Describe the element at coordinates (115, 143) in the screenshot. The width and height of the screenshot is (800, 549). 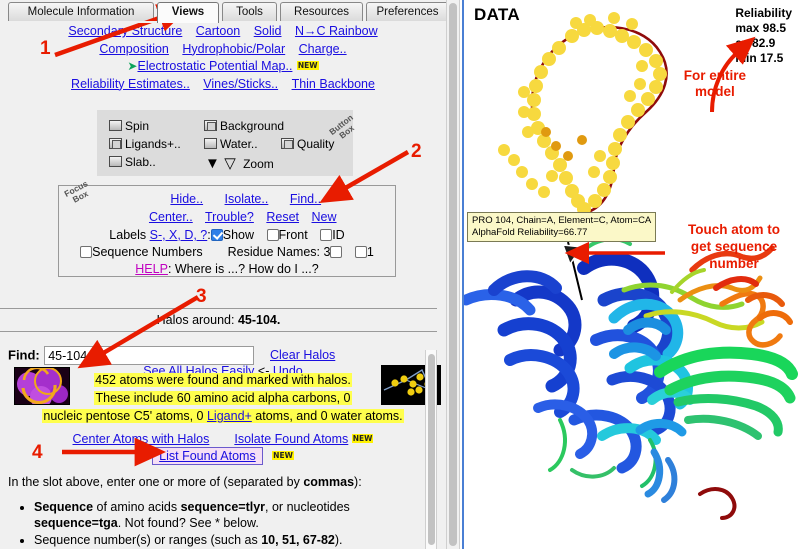
I see `ligands-button-icon` at that location.